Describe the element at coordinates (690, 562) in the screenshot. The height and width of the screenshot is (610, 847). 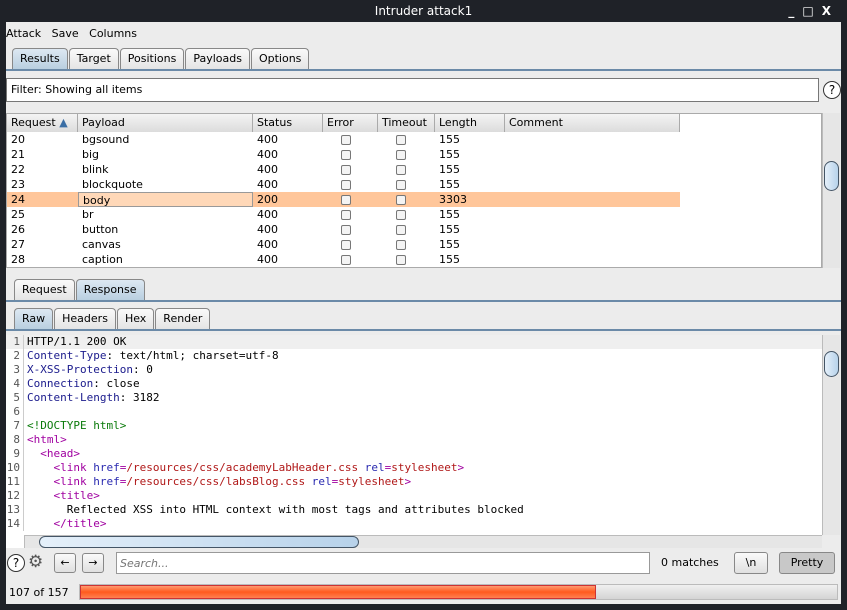
I see `match-count: 0 matches` at that location.